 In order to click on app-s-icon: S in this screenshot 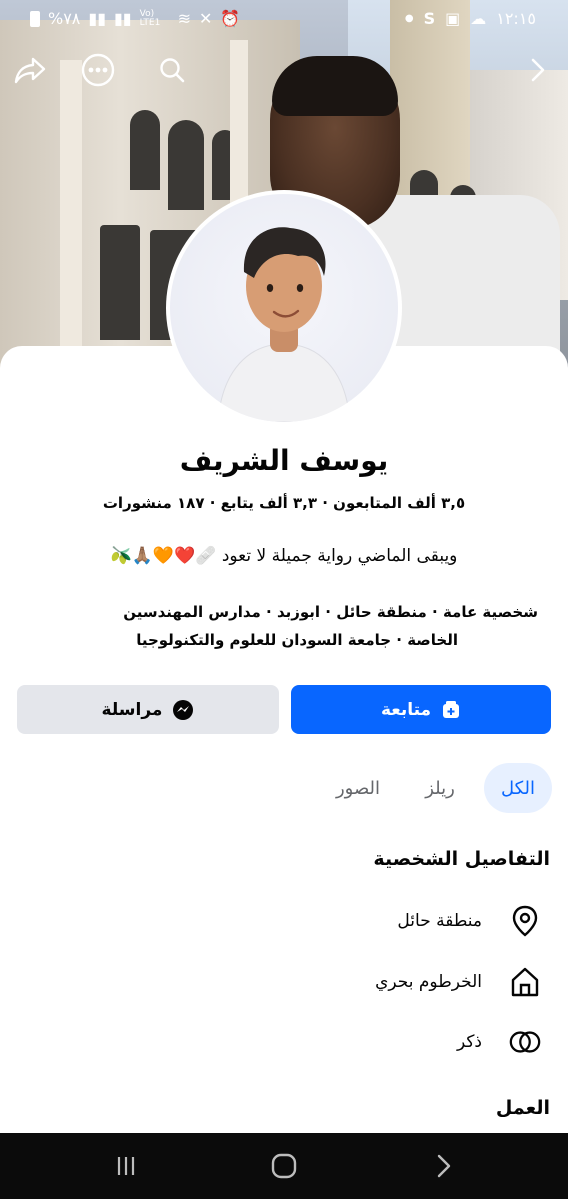, I will do `click(429, 18)`.